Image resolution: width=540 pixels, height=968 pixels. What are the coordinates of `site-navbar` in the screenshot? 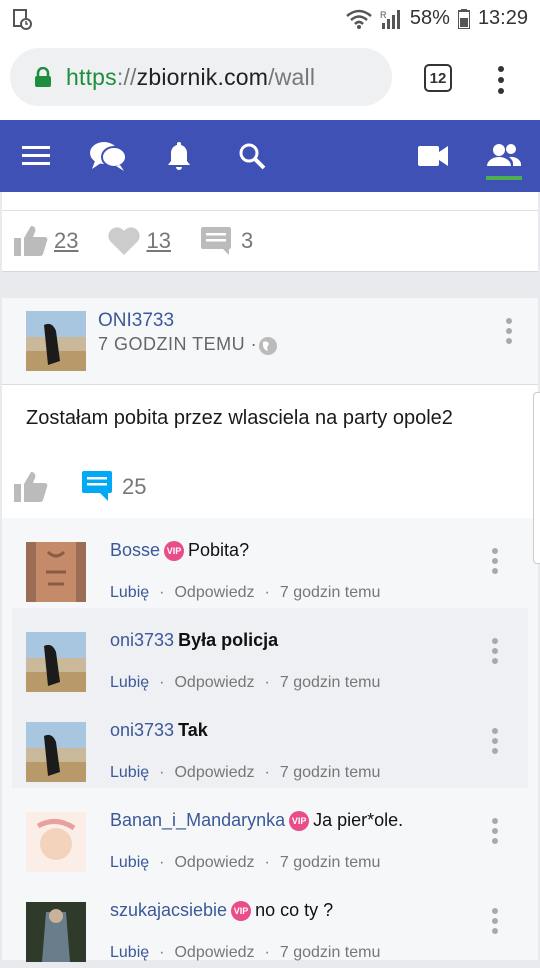 It's located at (270, 156).